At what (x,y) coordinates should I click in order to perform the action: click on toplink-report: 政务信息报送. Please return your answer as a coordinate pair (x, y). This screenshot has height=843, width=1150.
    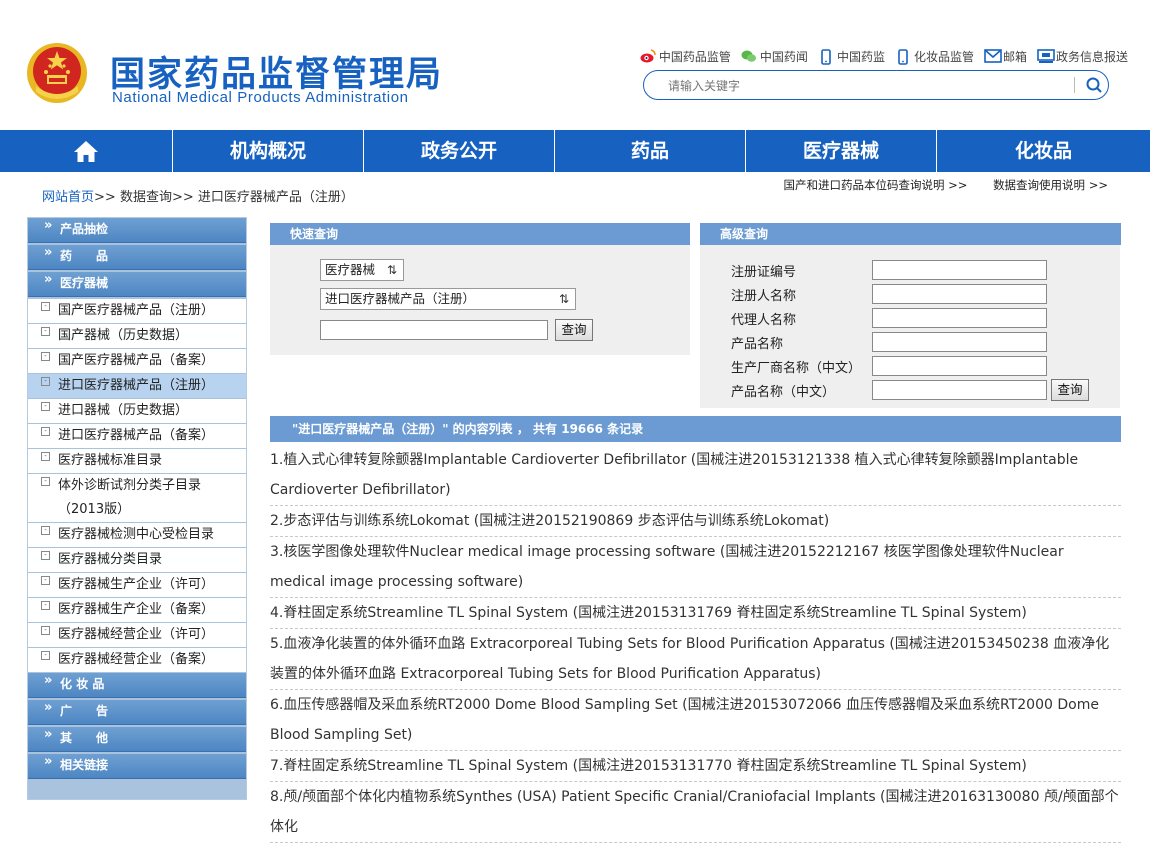
    Looking at the image, I should click on (1082, 56).